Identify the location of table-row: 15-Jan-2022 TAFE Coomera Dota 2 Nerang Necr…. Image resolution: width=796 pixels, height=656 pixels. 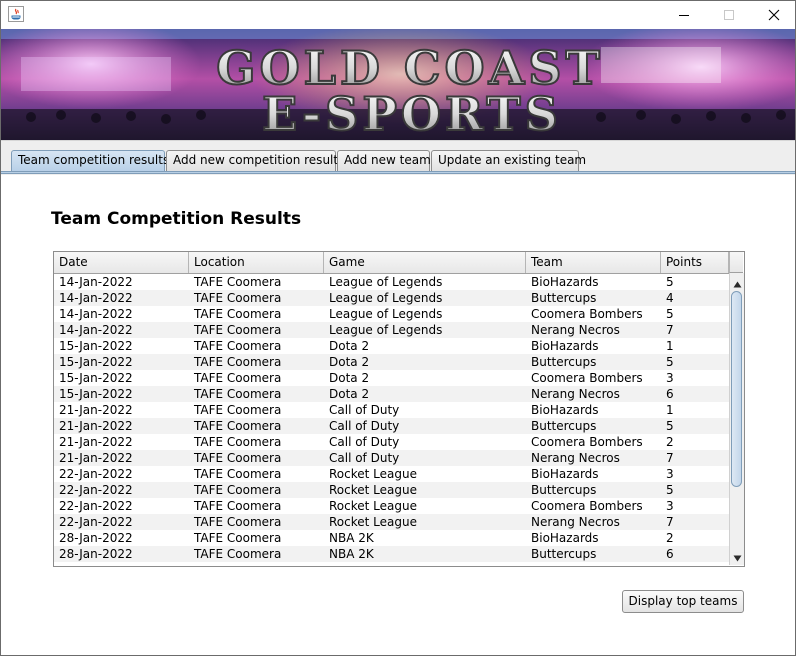
(391, 394).